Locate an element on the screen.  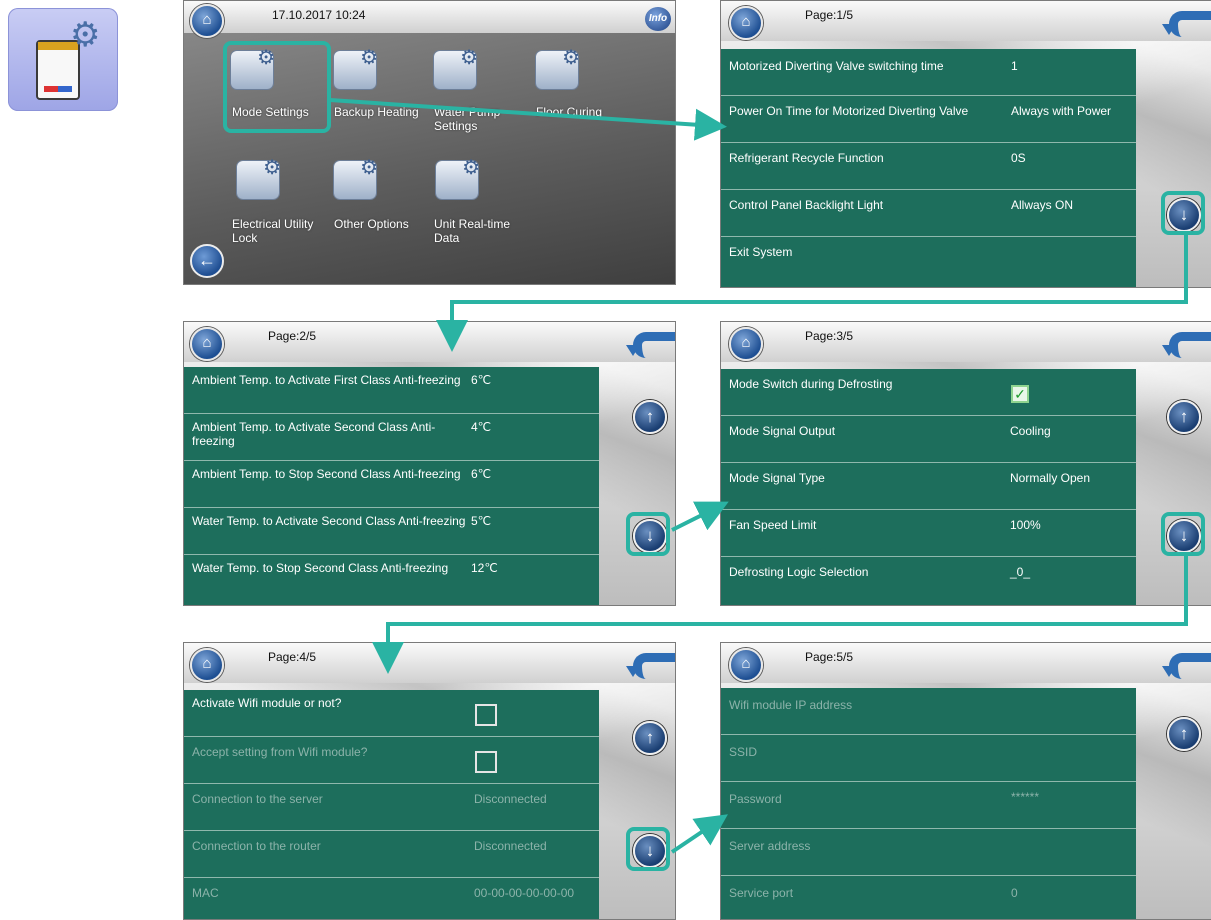
list-item: Defrosting Logic Selection _0_ is located at coordinates (928, 581).